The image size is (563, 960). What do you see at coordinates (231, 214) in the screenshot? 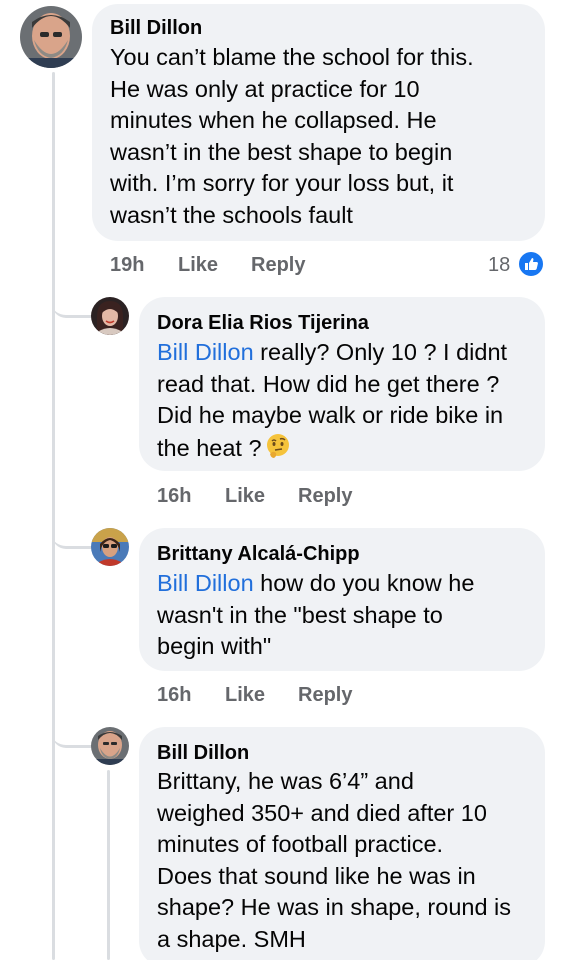
I see `comment-text-line: wasn’t the schools fault` at bounding box center [231, 214].